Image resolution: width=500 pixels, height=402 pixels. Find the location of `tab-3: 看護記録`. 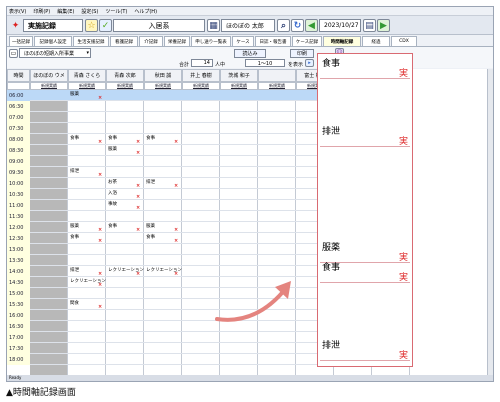

tab-3: 看護記録 is located at coordinates (124, 41).